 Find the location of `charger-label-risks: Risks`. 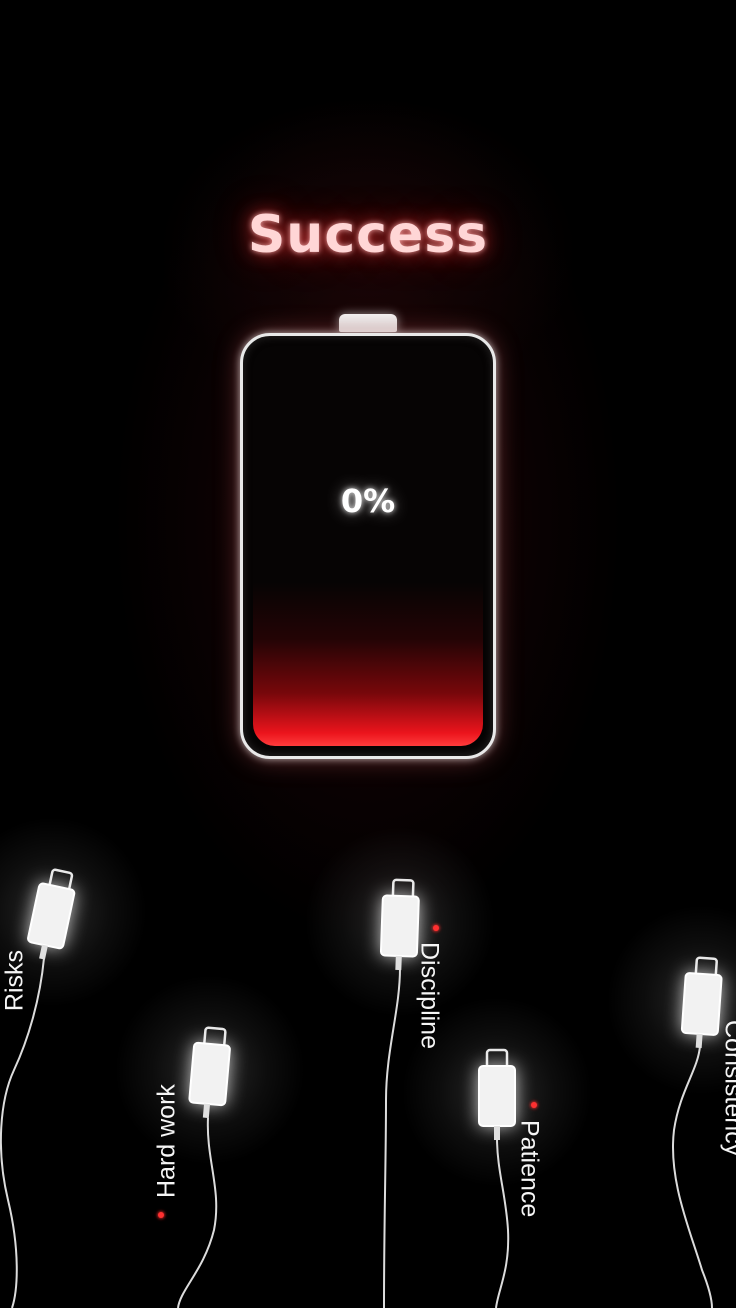

charger-label-risks: Risks is located at coordinates (15, 980).